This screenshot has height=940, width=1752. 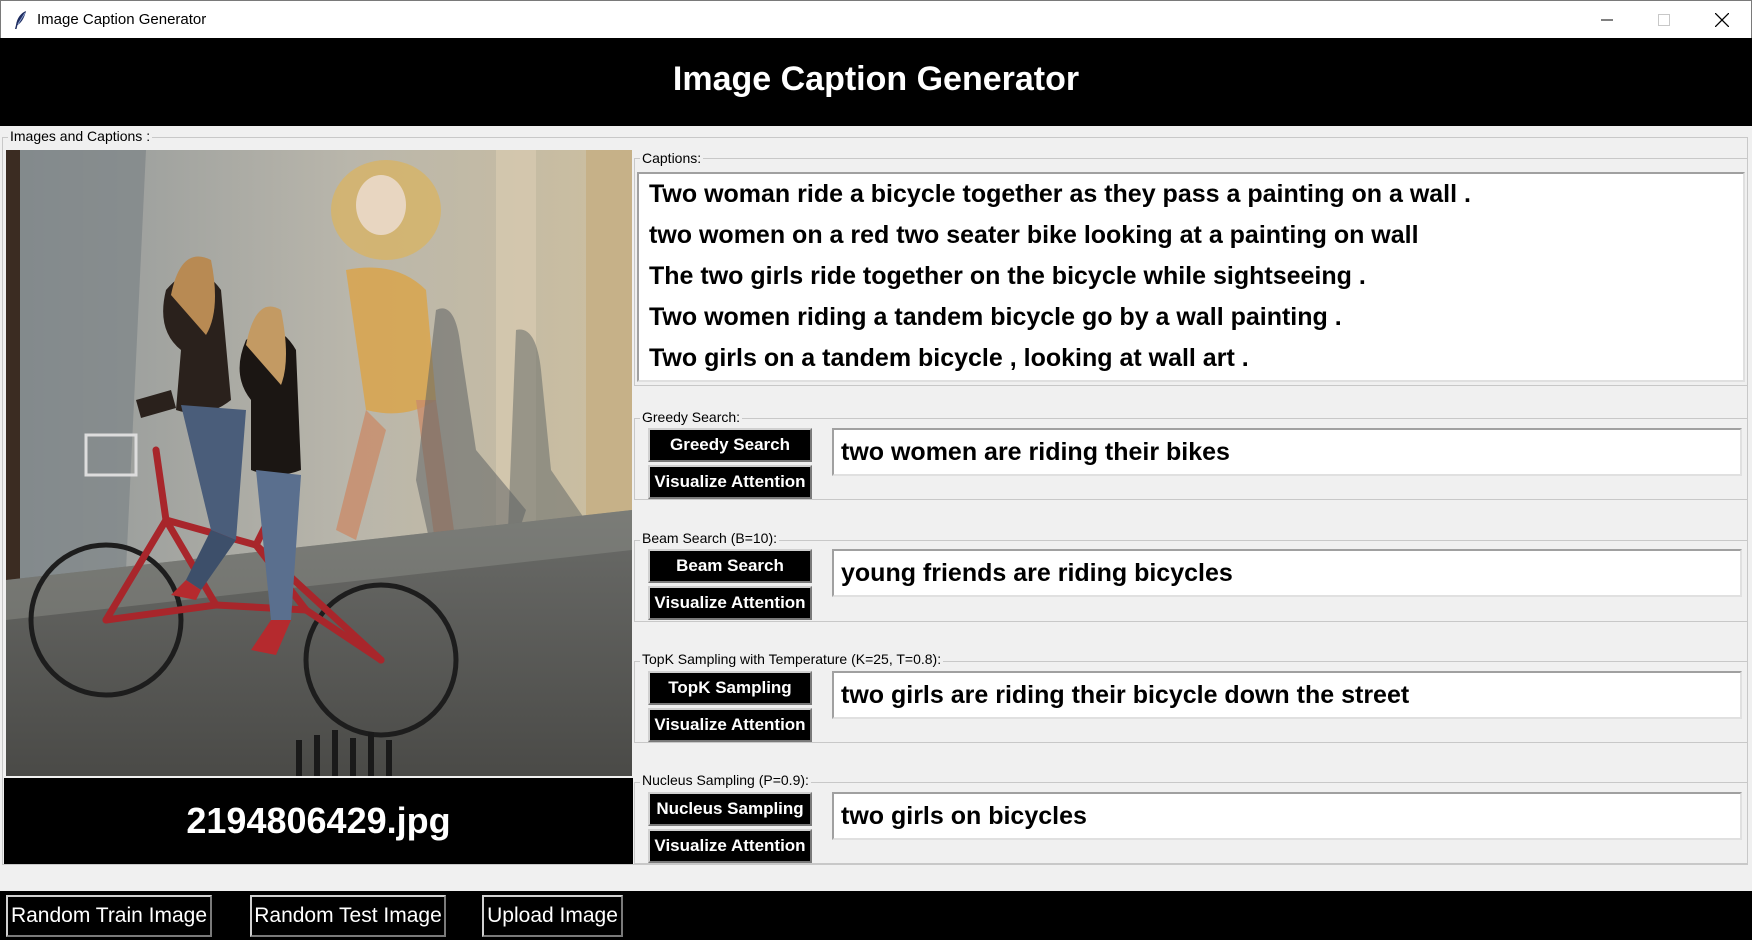 I want to click on maximize-button, so click(x=1664, y=20).